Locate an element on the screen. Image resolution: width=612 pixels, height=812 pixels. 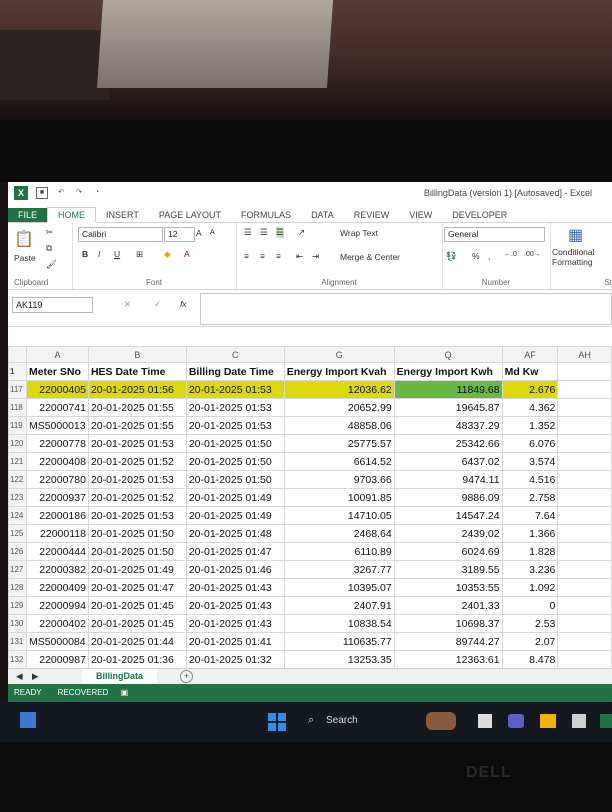
cell-billing-date-time: 20-01-2025 01:48 is located at coordinates (235, 533).